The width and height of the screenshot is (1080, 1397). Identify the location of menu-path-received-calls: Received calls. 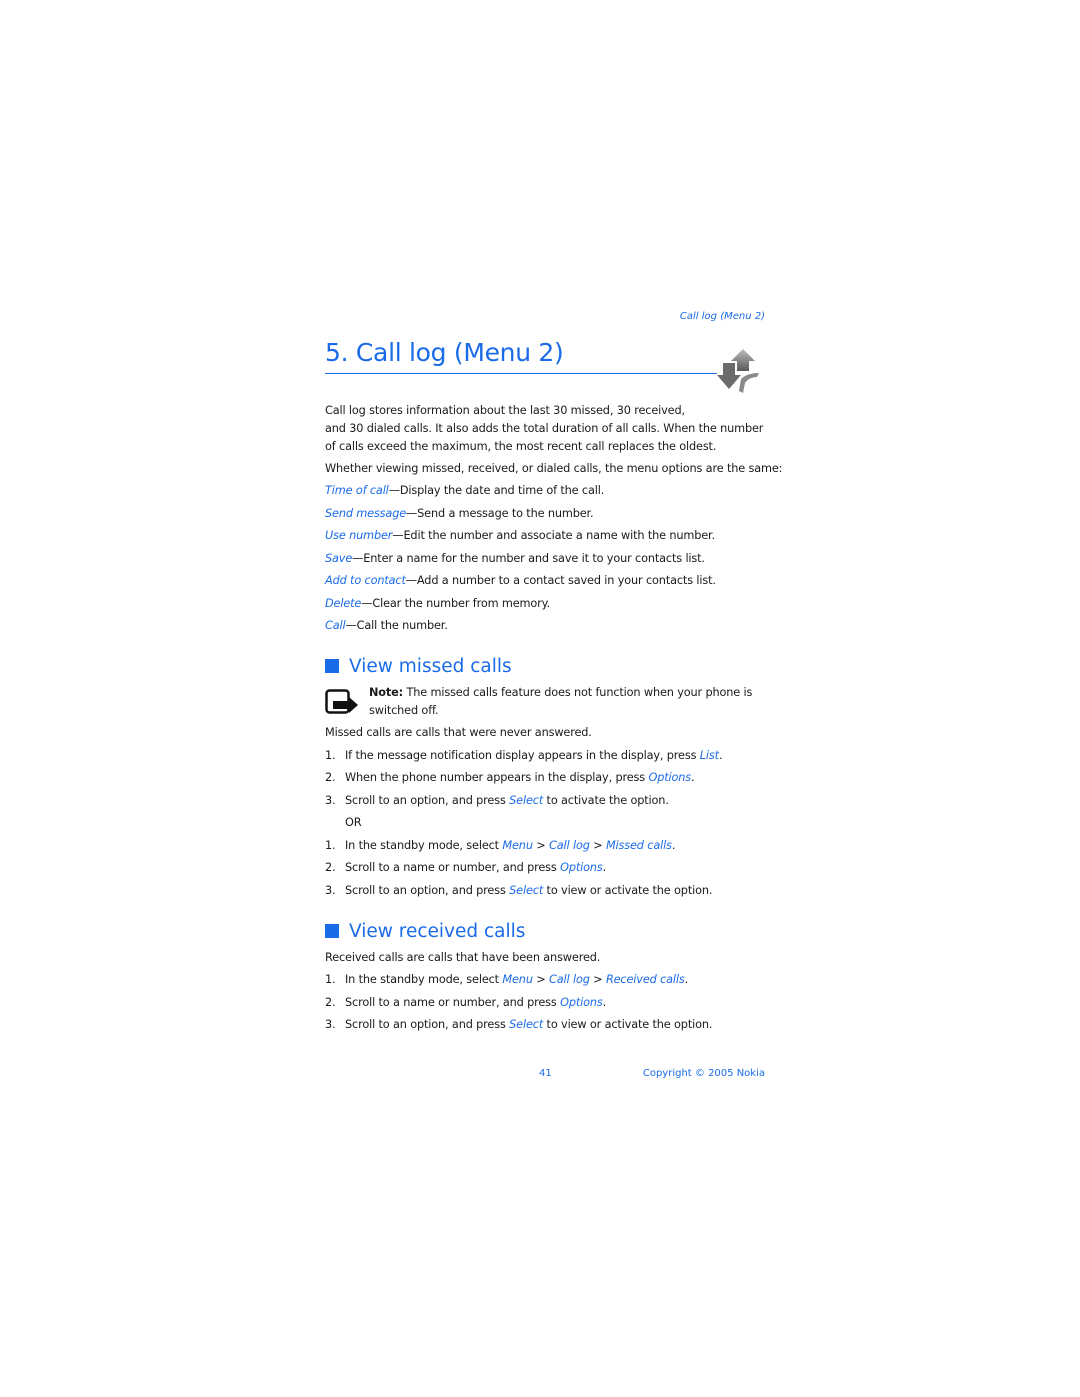
(645, 979).